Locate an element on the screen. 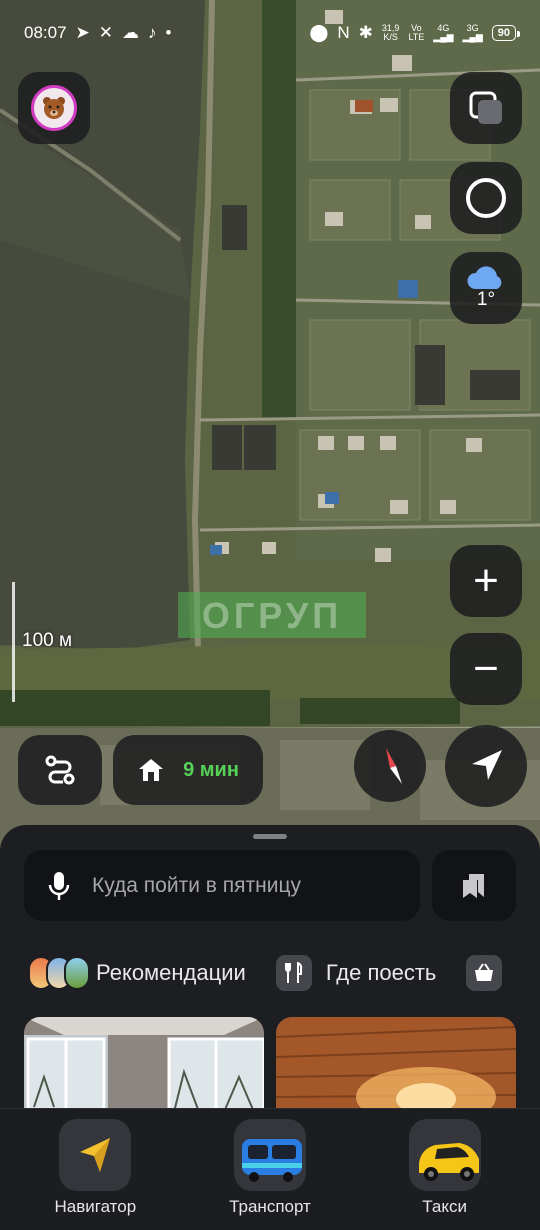 The width and height of the screenshot is (540, 1230). net-speed-unit: K/S is located at coordinates (390, 37).